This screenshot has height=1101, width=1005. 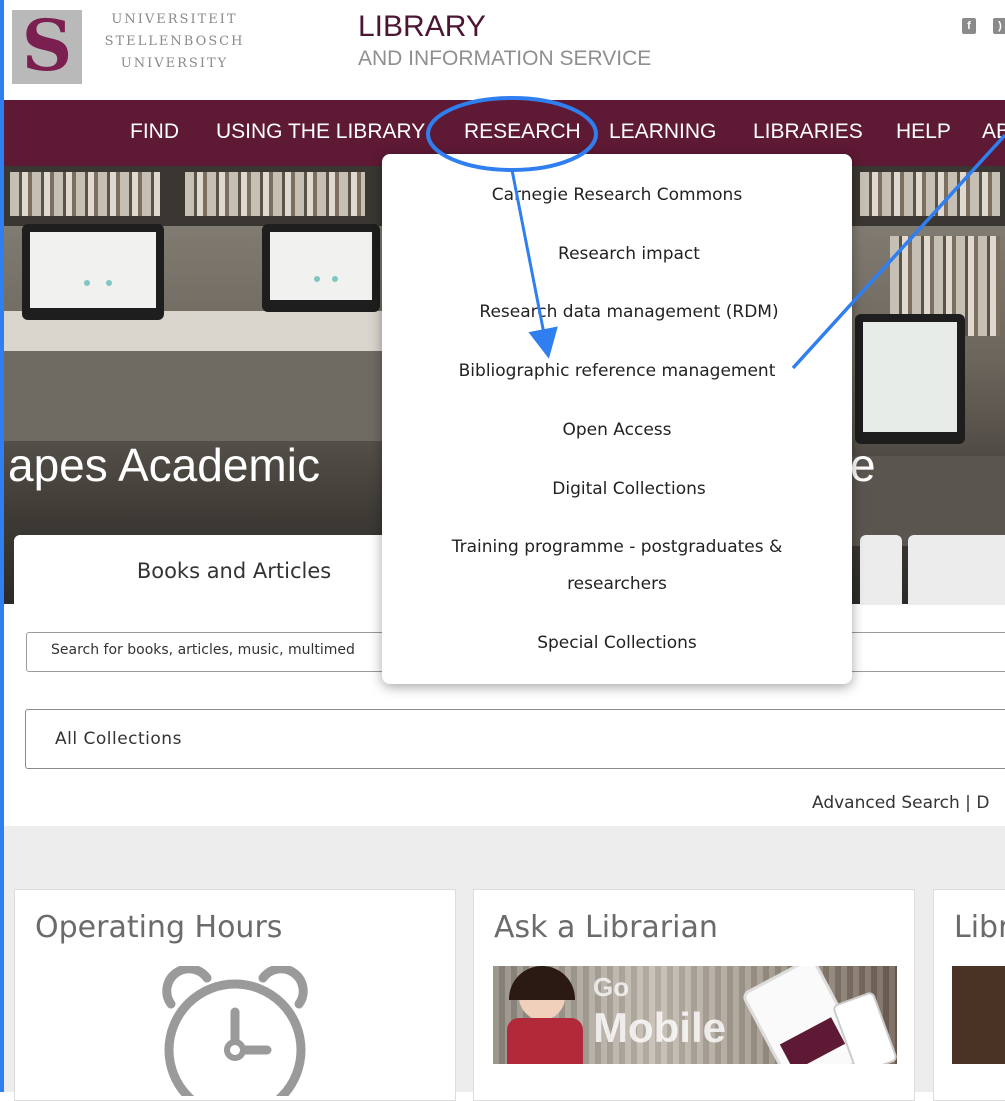 What do you see at coordinates (235, 1031) in the screenshot?
I see `alarm-clock-icon` at bounding box center [235, 1031].